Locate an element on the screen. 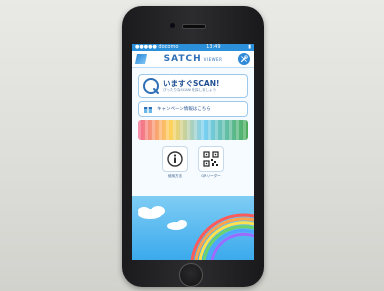 Image resolution: width=384 pixels, height=291 pixels. sky-illustration is located at coordinates (193, 228).